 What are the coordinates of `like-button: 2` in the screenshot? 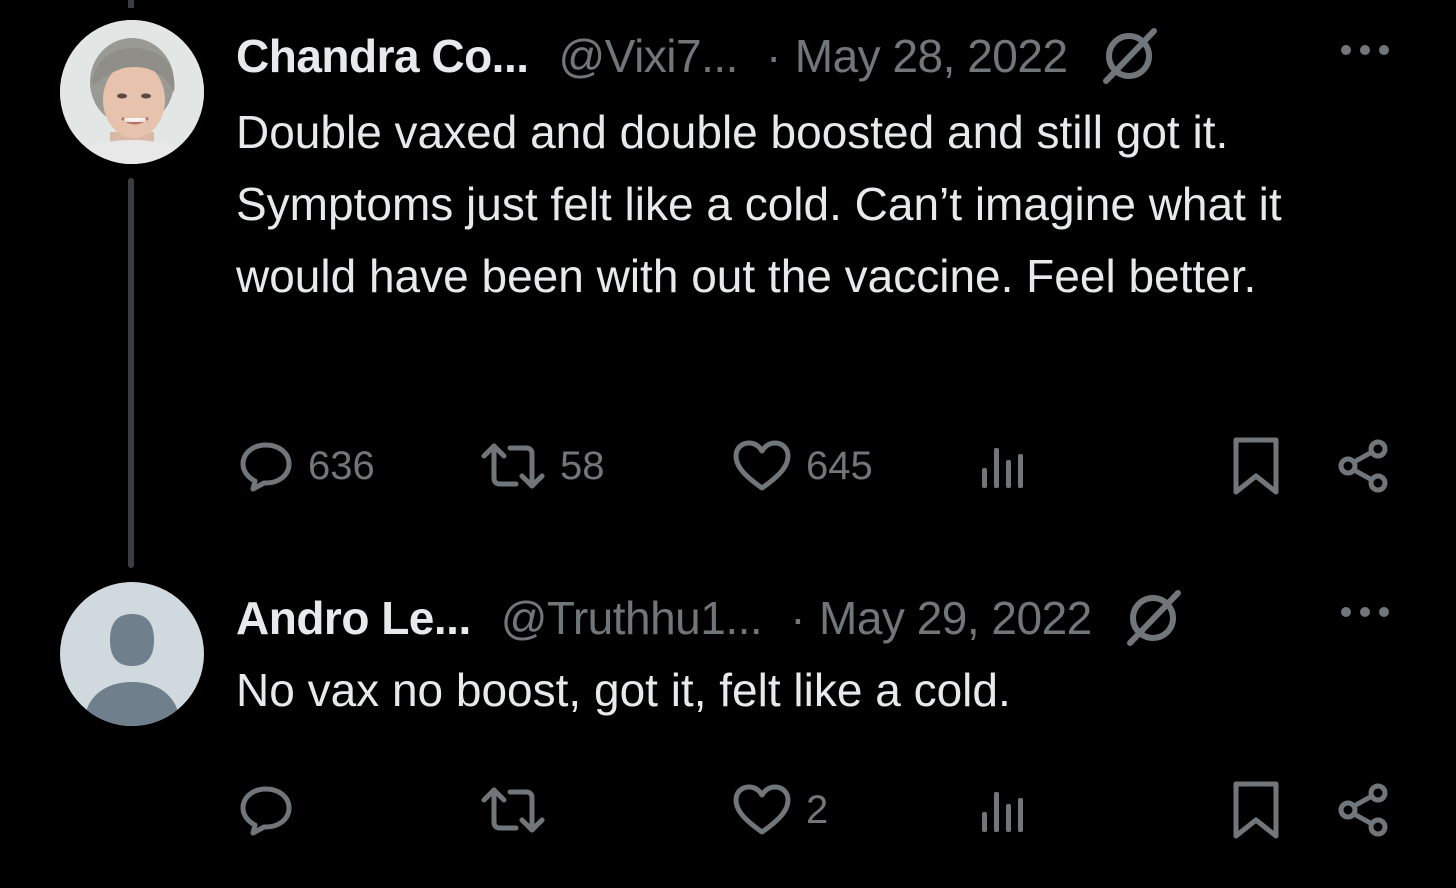 It's located at (780, 810).